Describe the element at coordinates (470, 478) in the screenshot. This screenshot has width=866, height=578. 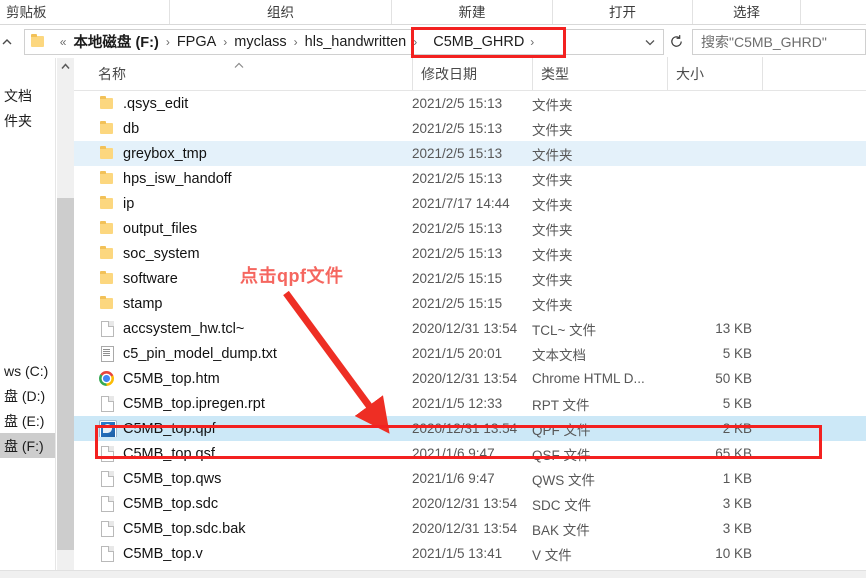
I see `file-row: C5MB_top.qws 2021/1/6 9:47 QWS 文件 1 KB` at that location.